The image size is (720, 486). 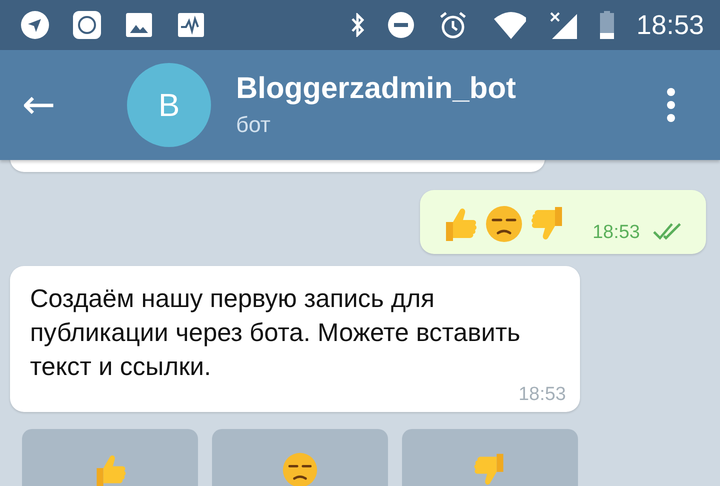 I want to click on bluetooth-icon, so click(x=357, y=25).